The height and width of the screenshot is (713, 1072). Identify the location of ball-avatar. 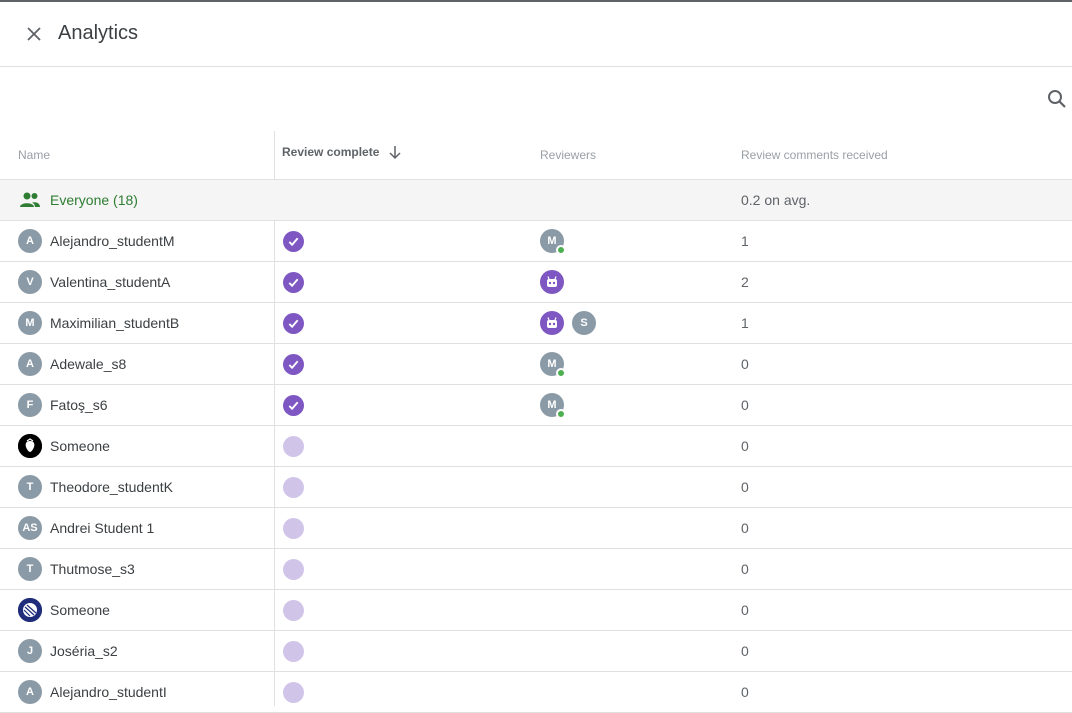
(30, 610).